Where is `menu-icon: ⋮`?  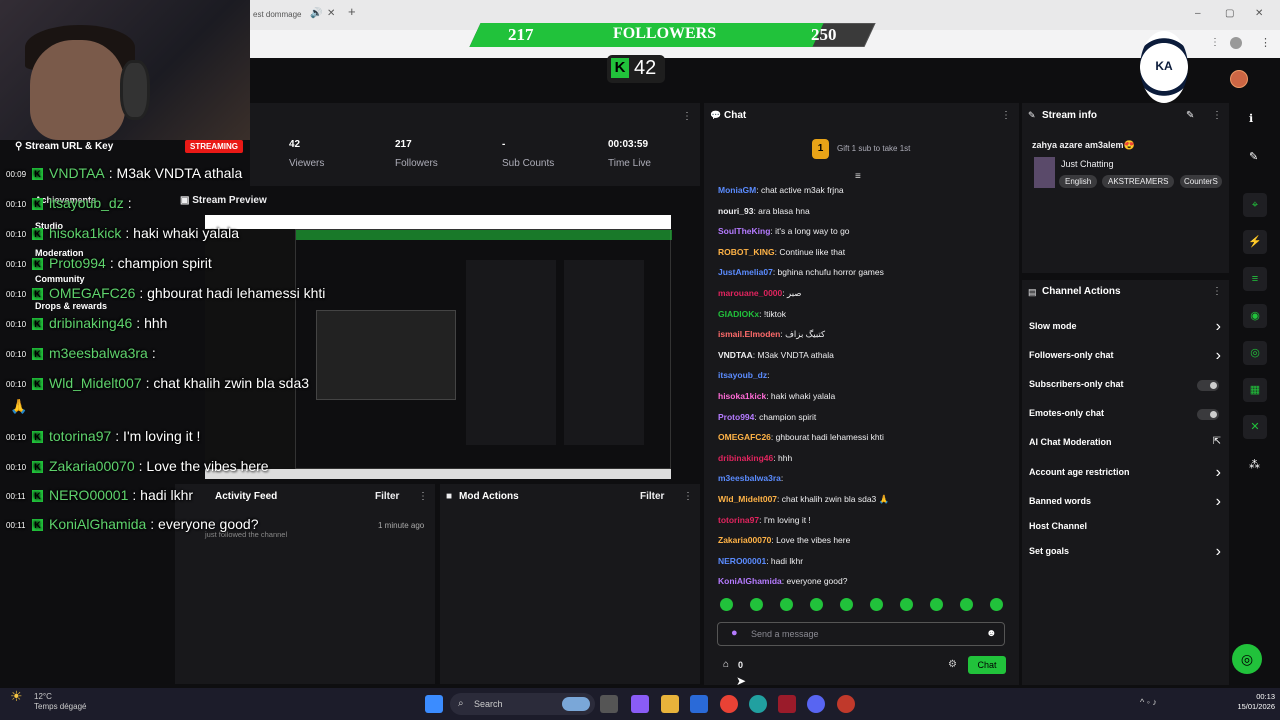 menu-icon: ⋮ is located at coordinates (1215, 42).